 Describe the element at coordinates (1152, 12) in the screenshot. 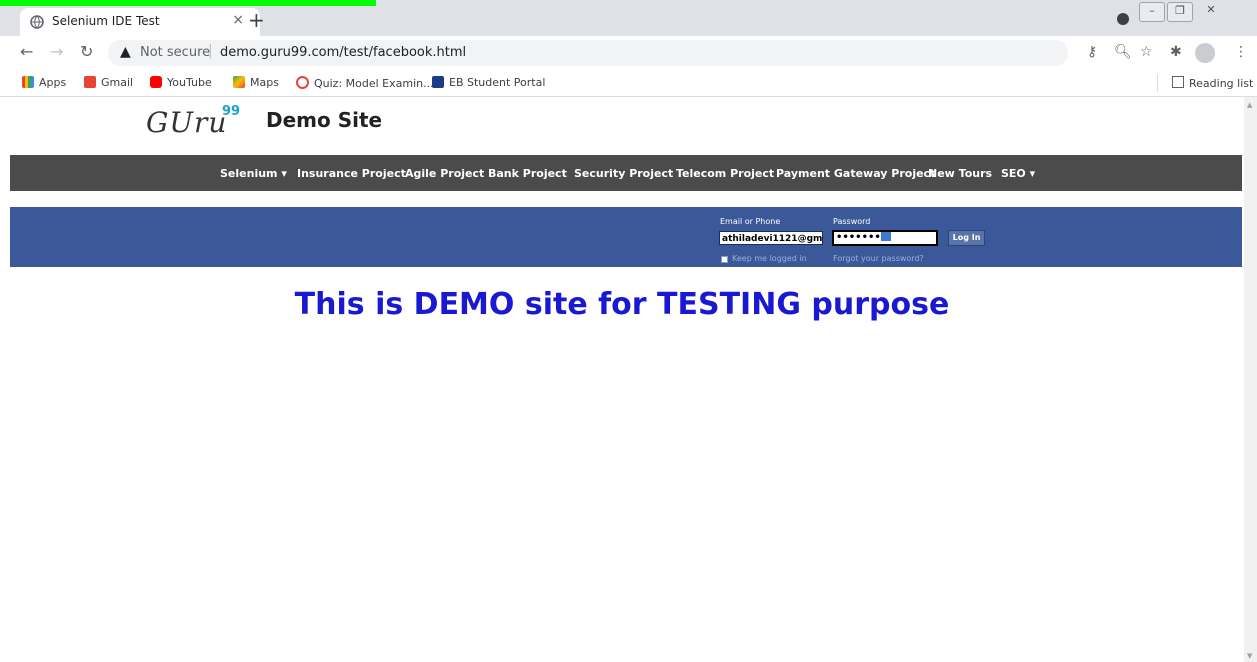

I see `minimize-icon: –` at that location.